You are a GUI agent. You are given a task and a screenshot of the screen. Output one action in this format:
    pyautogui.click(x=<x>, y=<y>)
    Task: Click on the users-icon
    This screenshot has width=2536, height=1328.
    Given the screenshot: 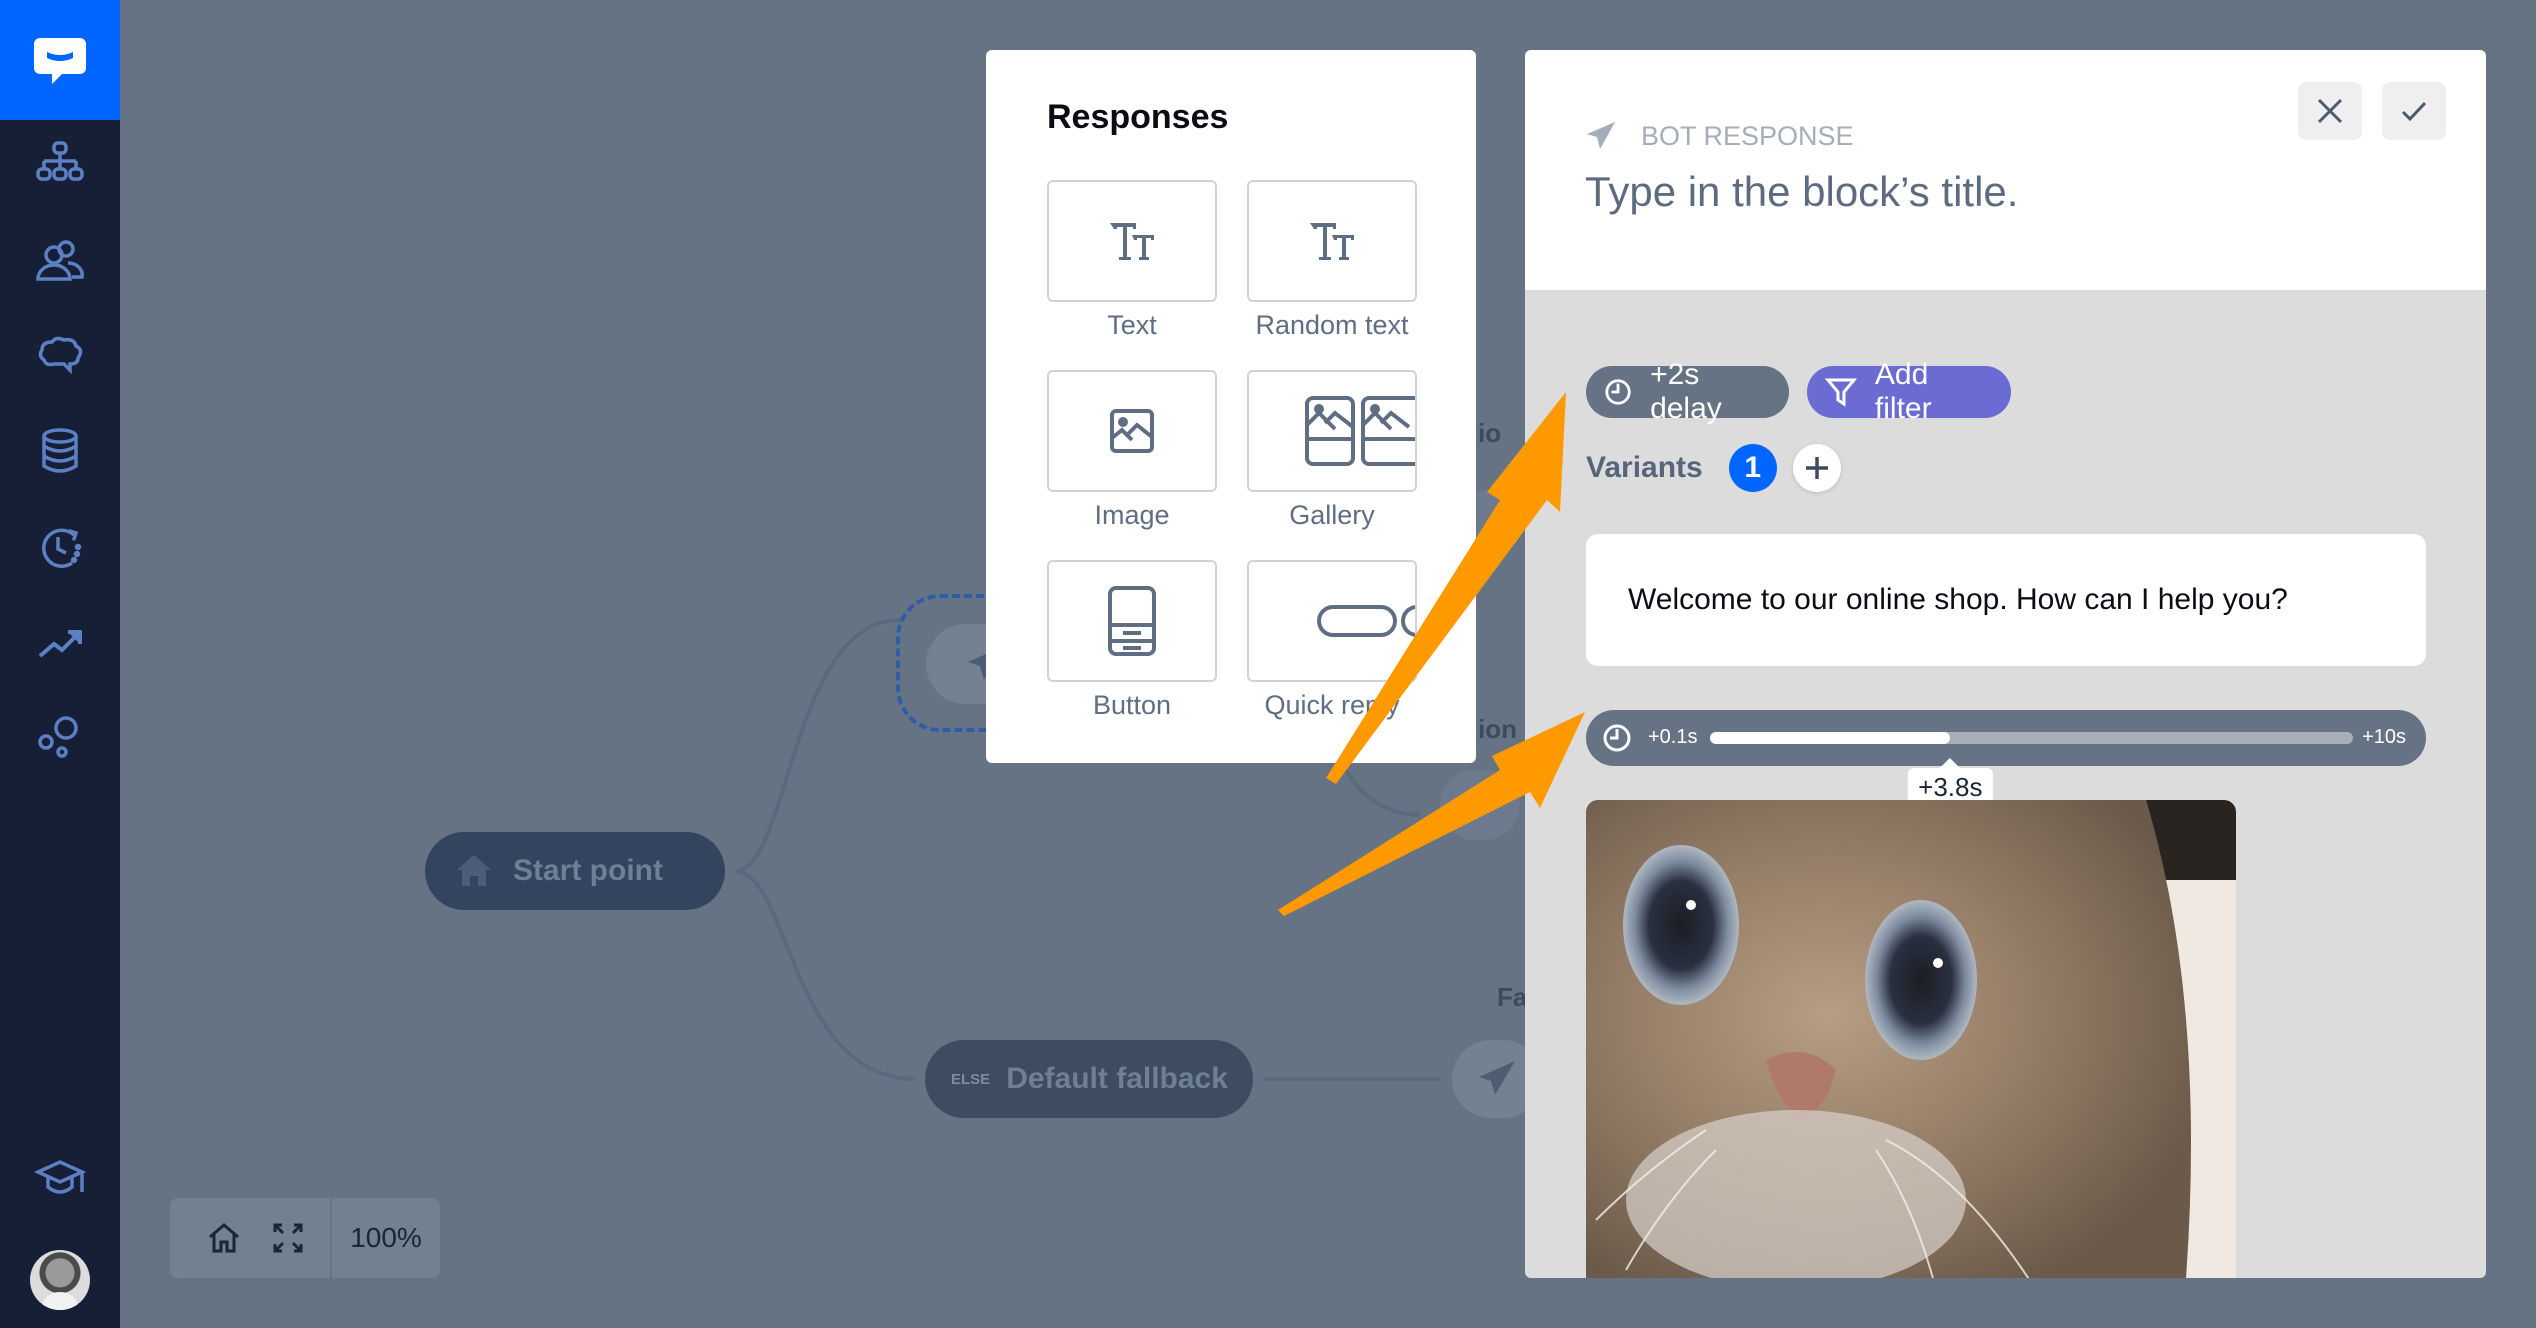 What is the action you would take?
    pyautogui.click(x=60, y=260)
    